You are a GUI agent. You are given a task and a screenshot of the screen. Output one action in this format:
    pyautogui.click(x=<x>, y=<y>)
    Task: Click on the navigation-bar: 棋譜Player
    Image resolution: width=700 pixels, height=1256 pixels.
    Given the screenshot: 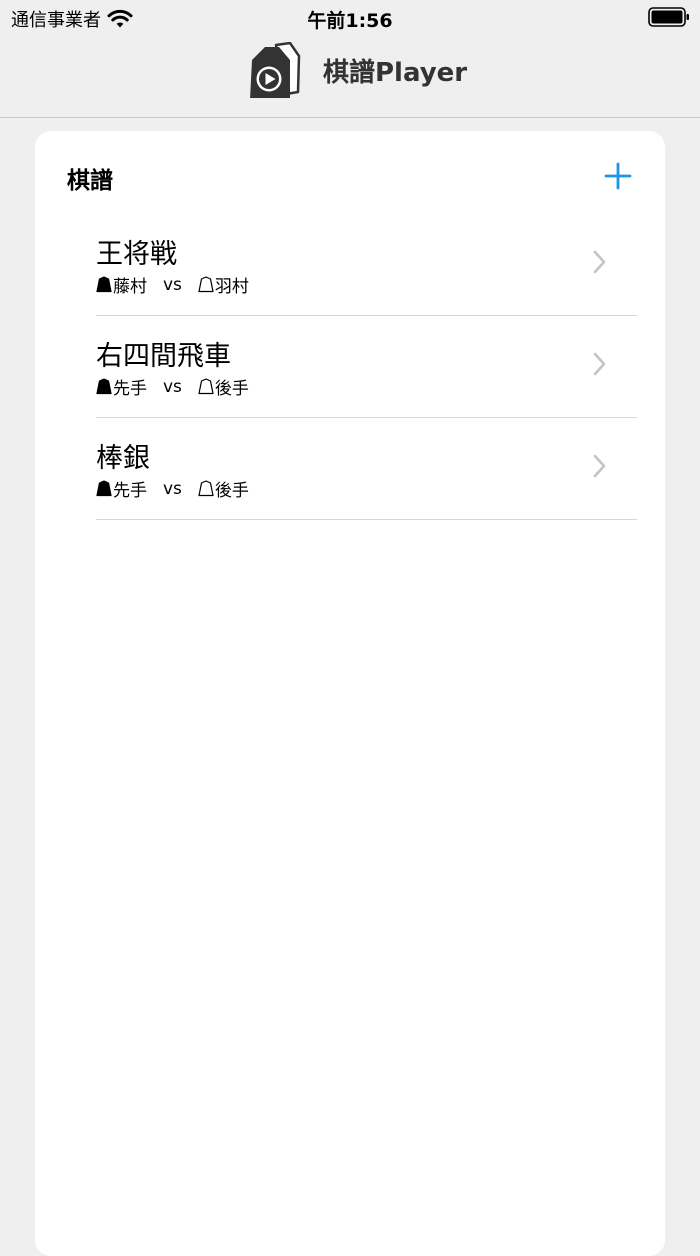 What is the action you would take?
    pyautogui.click(x=350, y=77)
    